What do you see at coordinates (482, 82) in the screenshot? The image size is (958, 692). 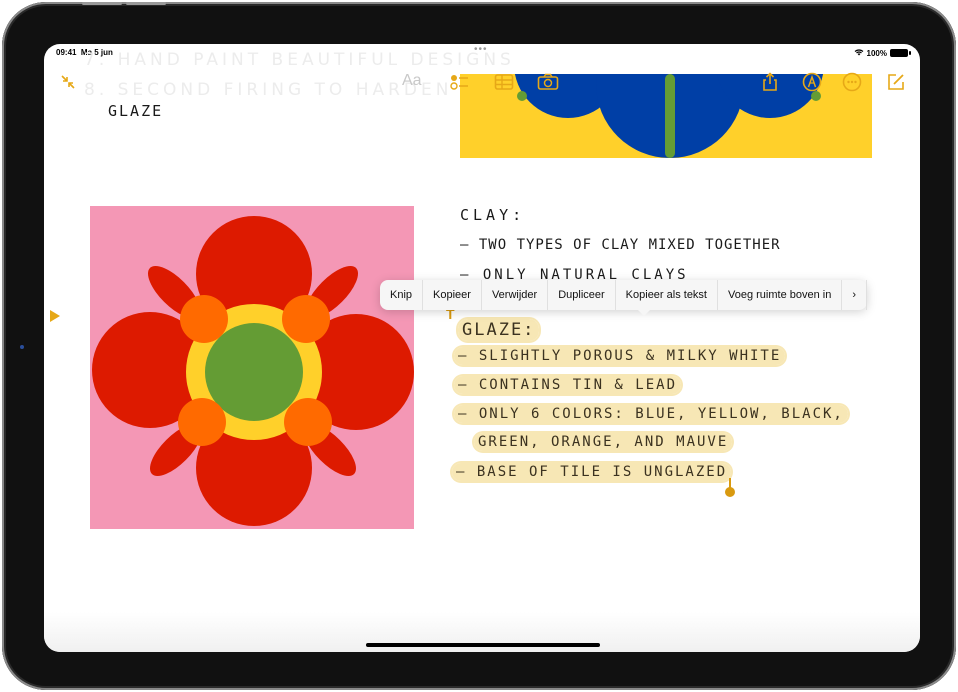 I see `notes-toolbar: Aa` at bounding box center [482, 82].